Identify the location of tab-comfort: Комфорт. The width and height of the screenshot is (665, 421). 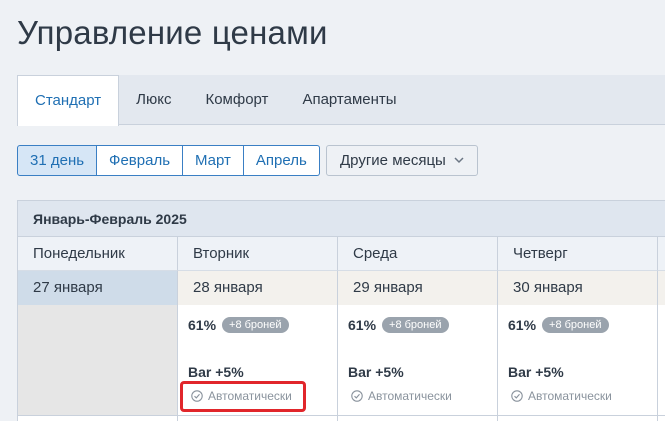
(236, 100).